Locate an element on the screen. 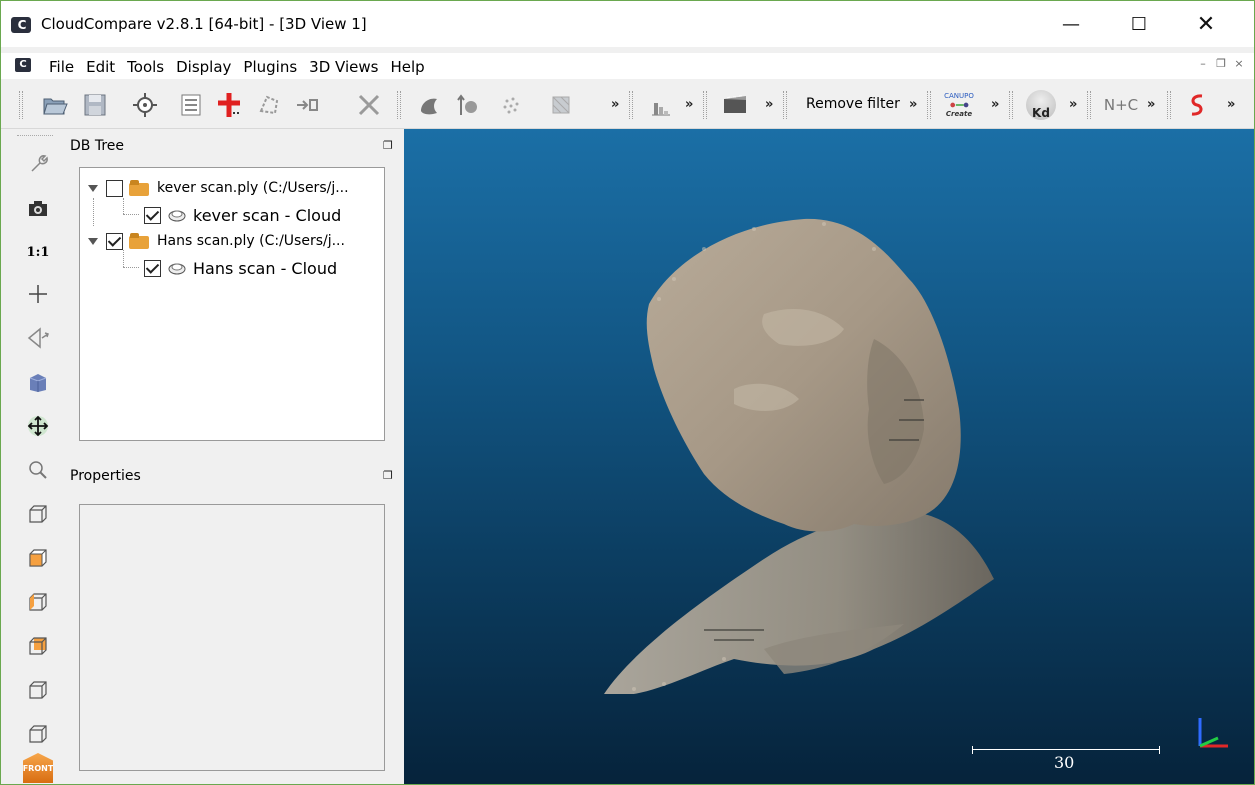 The width and height of the screenshot is (1255, 785). cloud-icon is located at coordinates (177, 216).